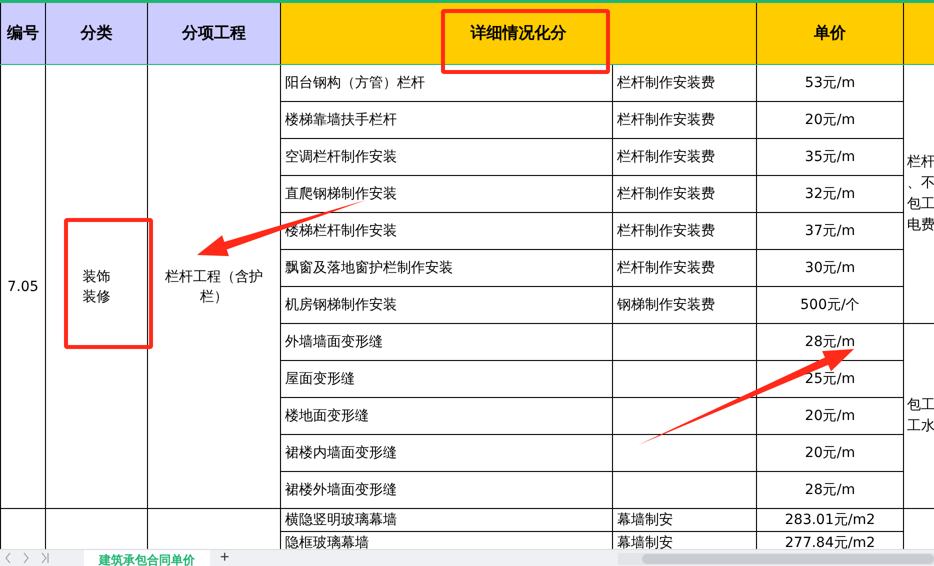 The image size is (934, 566). Describe the element at coordinates (341, 194) in the screenshot. I see `detail-cell: 直爬钢梯制作安装` at that location.